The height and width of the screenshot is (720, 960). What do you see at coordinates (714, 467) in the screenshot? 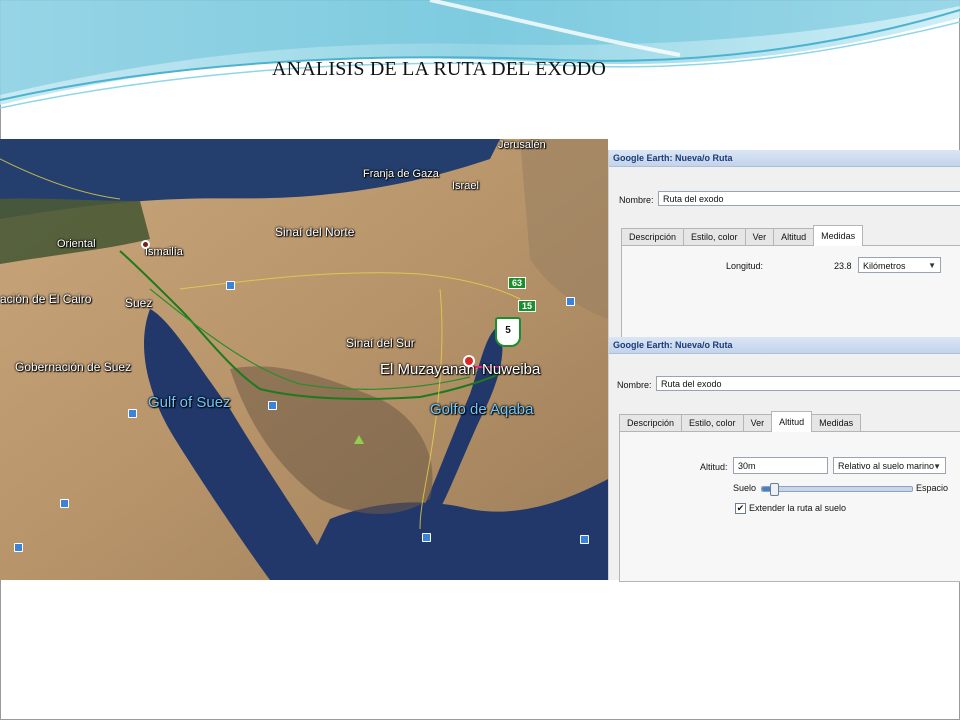
I see `altitude-label: Altitud:` at bounding box center [714, 467].